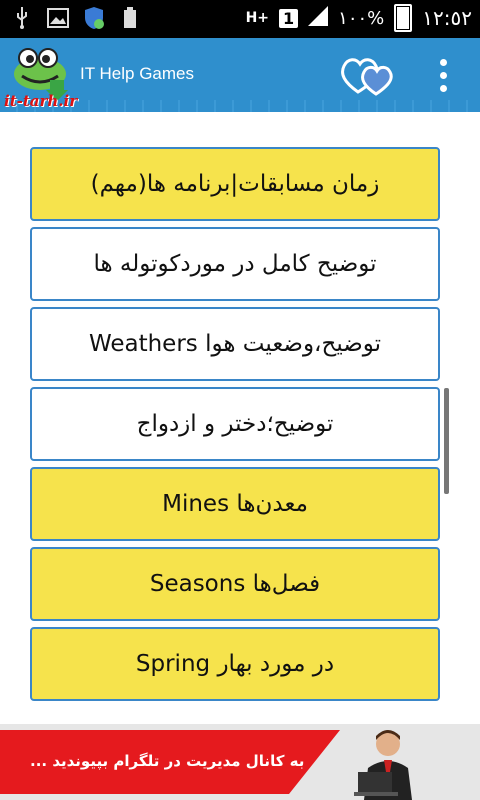  Describe the element at coordinates (403, 18) in the screenshot. I see `battery-icon` at that location.